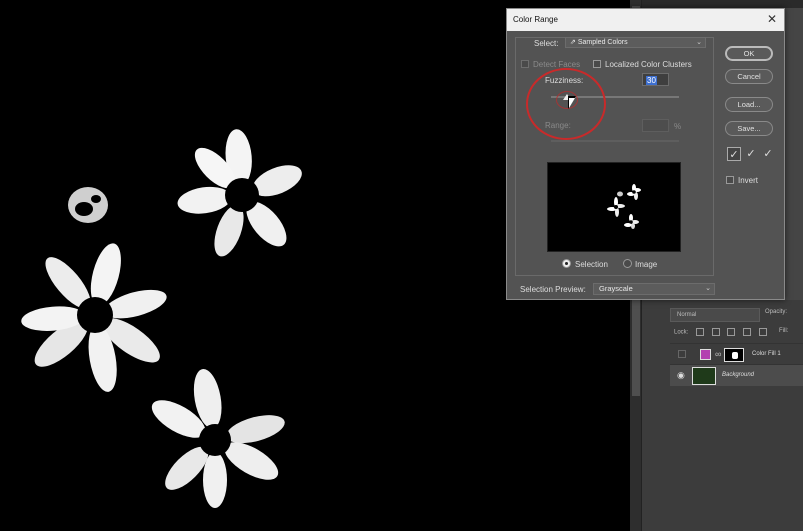 The width and height of the screenshot is (803, 531). I want to click on fill-label: Fill:, so click(784, 331).